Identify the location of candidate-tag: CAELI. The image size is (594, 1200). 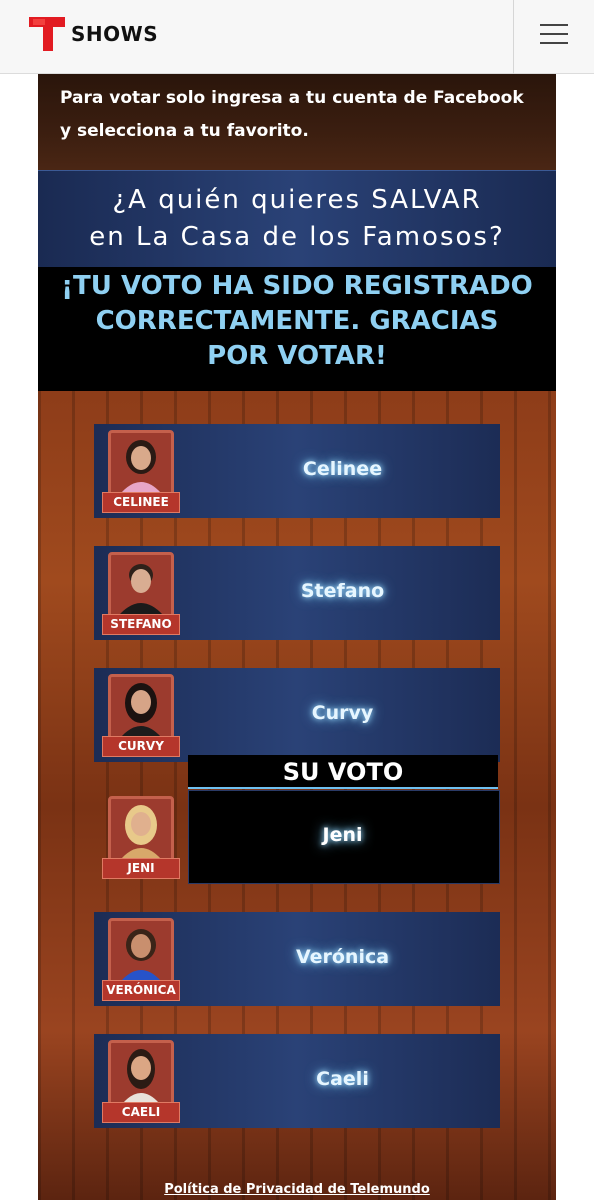
(141, 1112).